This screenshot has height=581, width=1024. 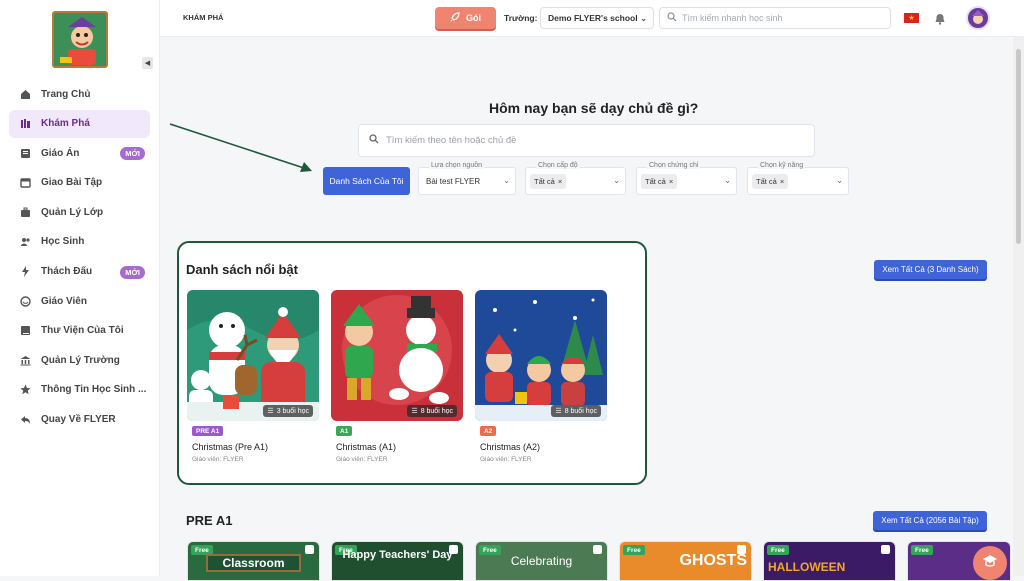 What do you see at coordinates (147, 63) in the screenshot?
I see `collapse-sidebar-button: ◀` at bounding box center [147, 63].